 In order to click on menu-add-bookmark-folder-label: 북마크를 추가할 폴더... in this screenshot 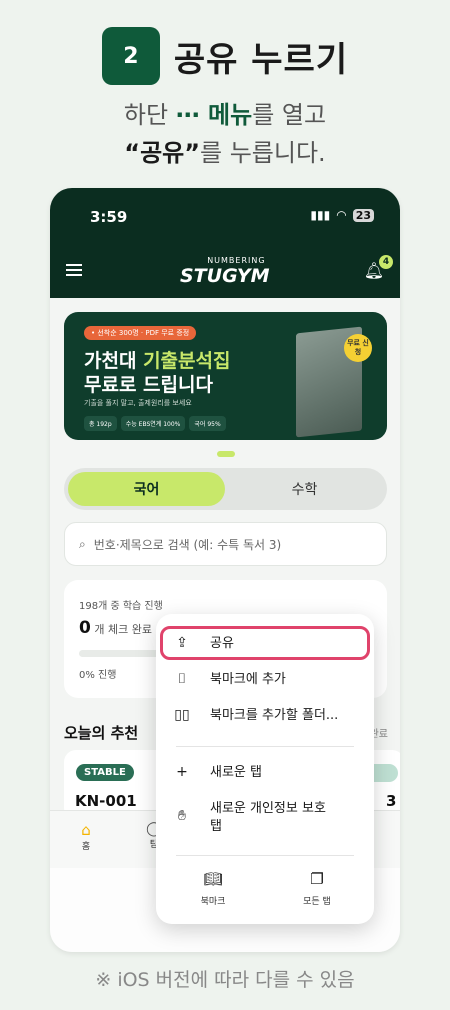, I will do `click(274, 715)`.